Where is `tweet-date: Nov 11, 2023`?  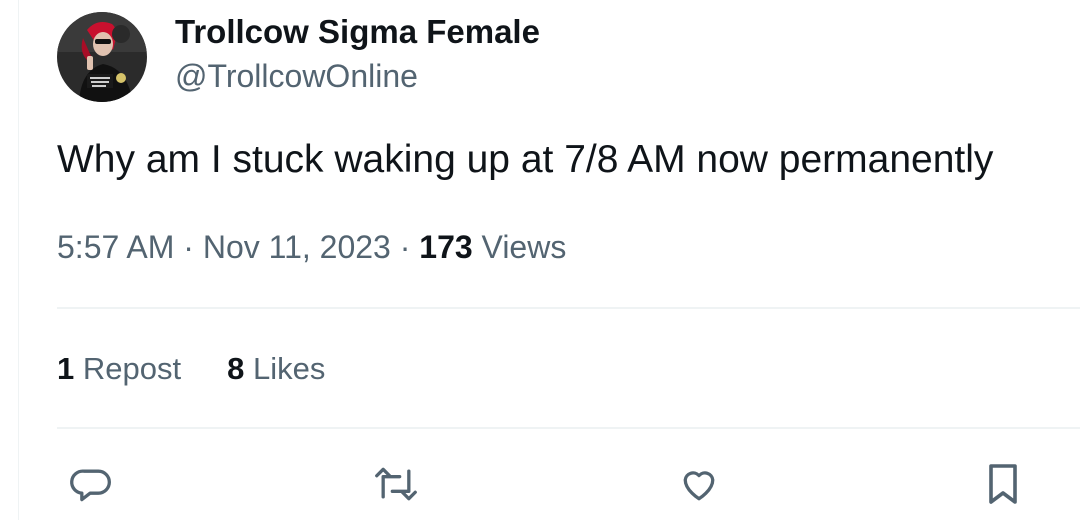
tweet-date: Nov 11, 2023 is located at coordinates (297, 247).